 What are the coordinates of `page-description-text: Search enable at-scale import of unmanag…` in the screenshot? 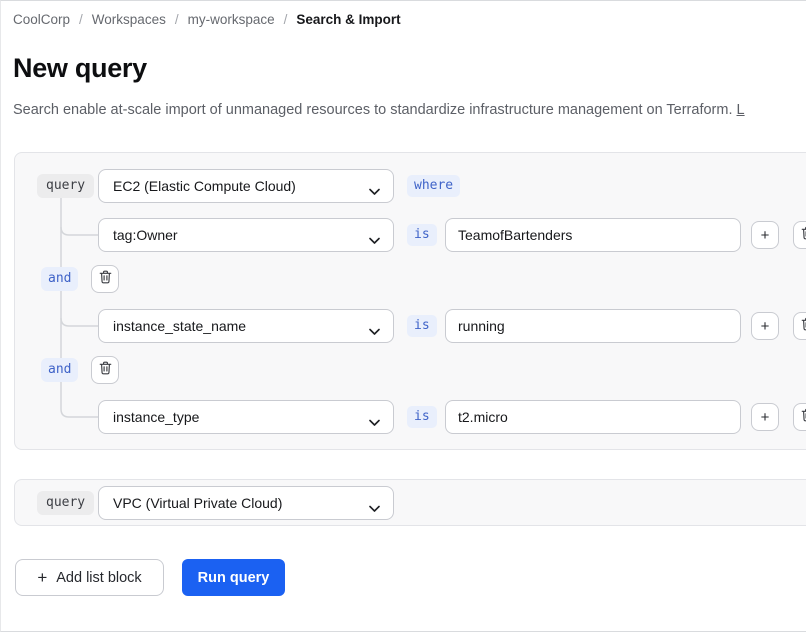 It's located at (373, 110).